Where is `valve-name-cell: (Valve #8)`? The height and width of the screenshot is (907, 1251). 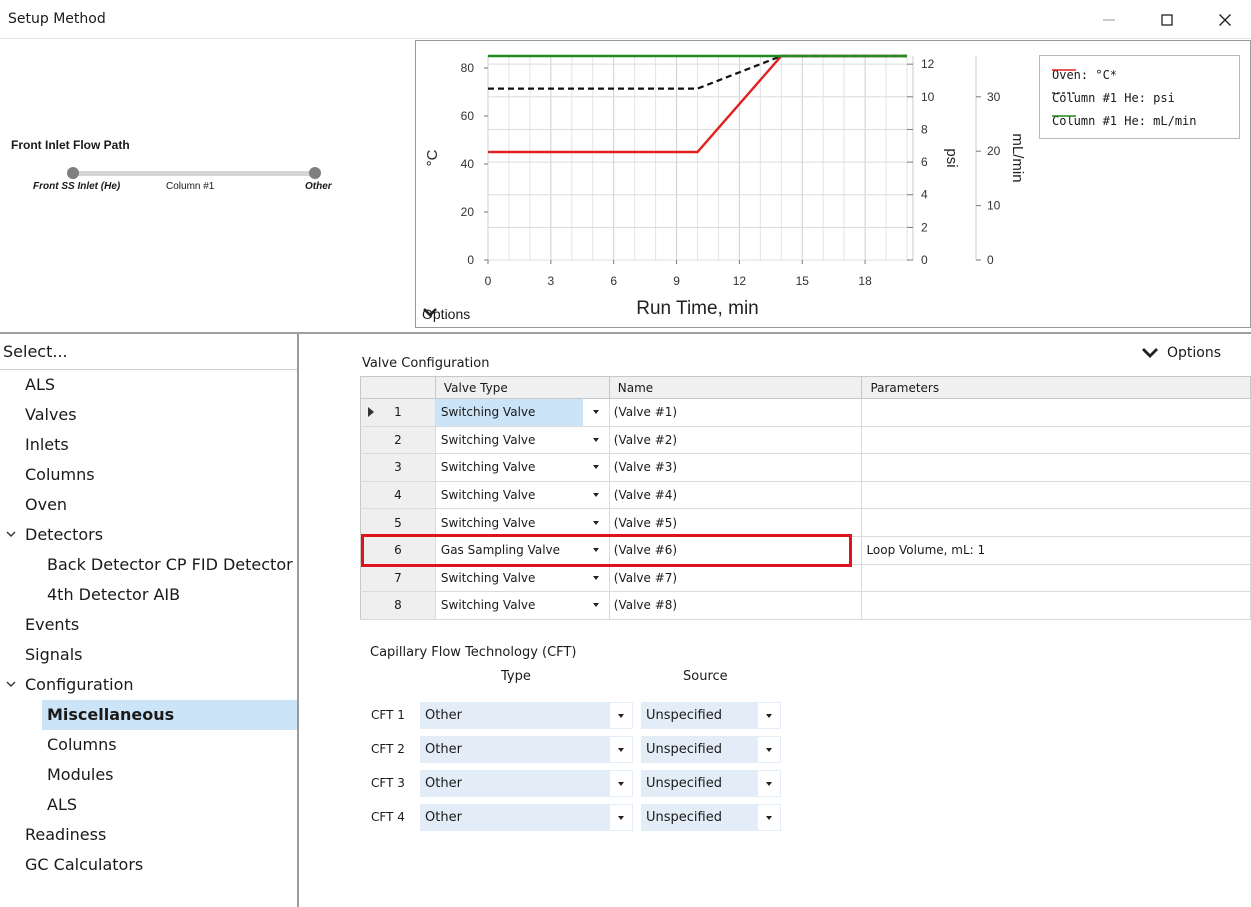 valve-name-cell: (Valve #8) is located at coordinates (735, 605).